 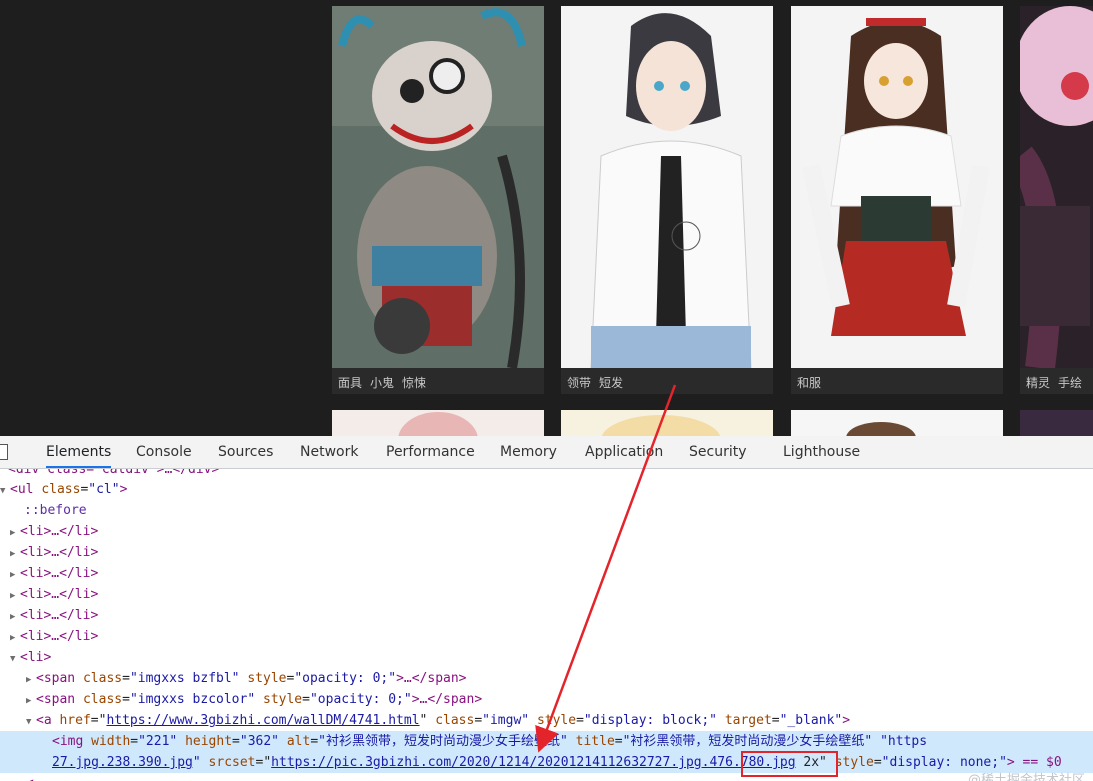 I want to click on tab-application: Application, so click(x=624, y=452).